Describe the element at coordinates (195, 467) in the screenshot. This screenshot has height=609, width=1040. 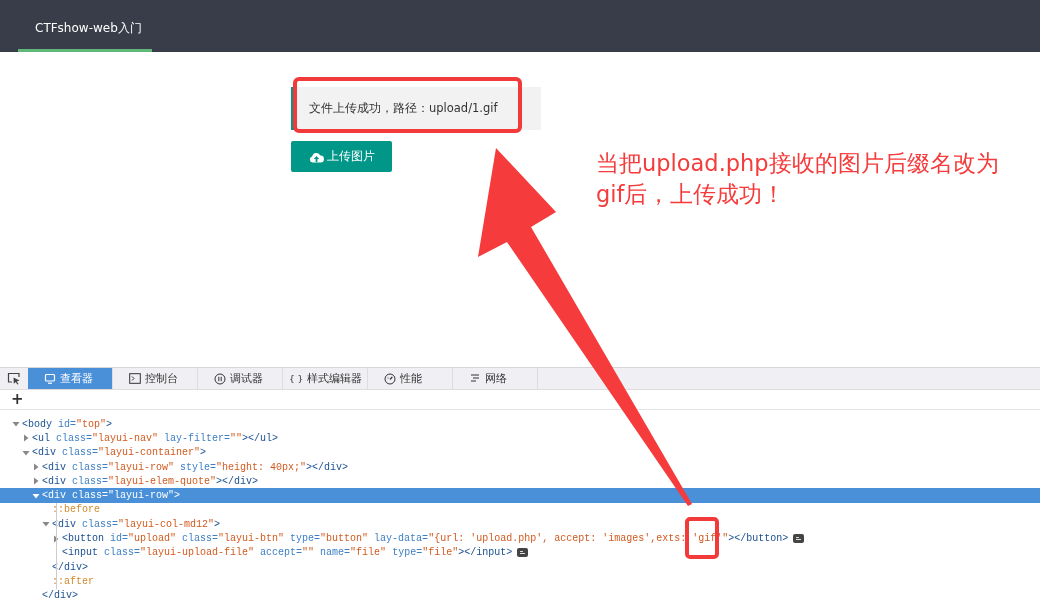
I see `markup-line: <div class="layui-row" style="height: 40px;"></div>` at that location.